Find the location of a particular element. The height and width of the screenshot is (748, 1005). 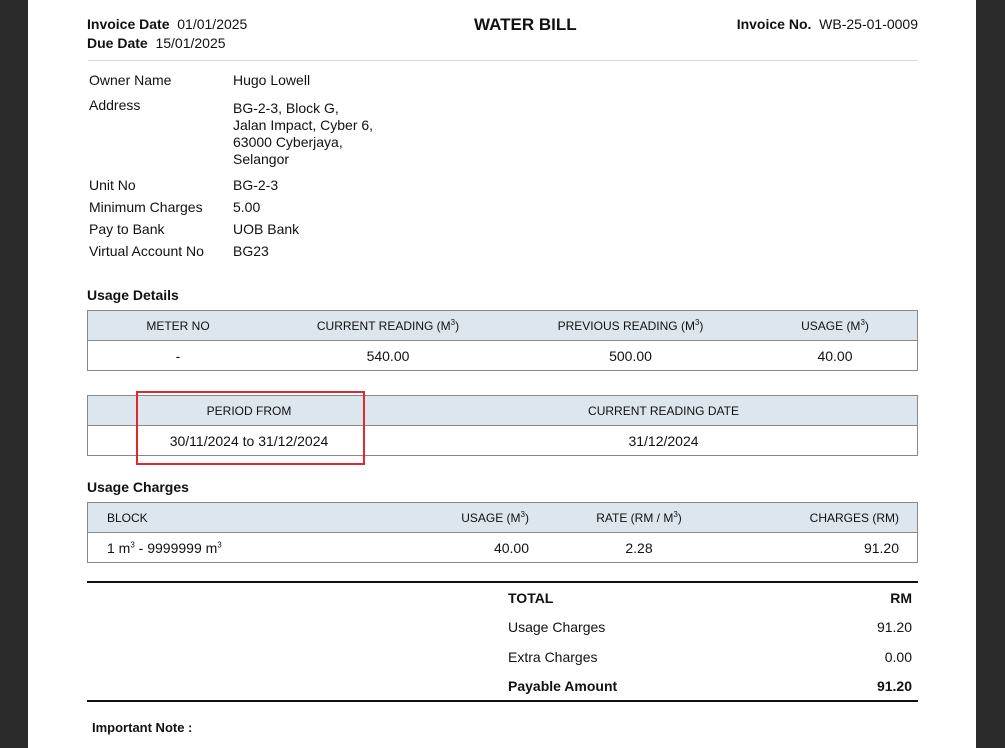

invoice-date-label: Invoice Date is located at coordinates (128, 24).